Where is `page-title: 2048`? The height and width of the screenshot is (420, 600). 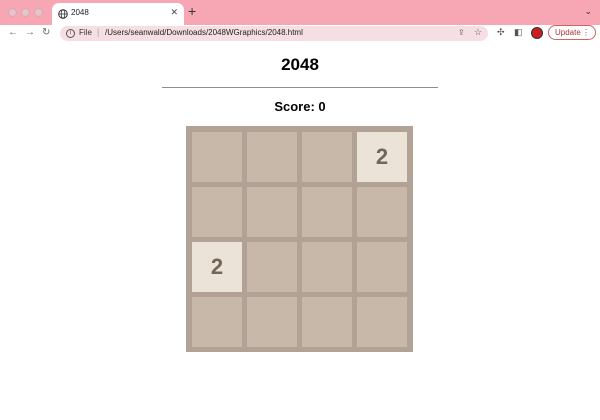
page-title: 2048 is located at coordinates (300, 64).